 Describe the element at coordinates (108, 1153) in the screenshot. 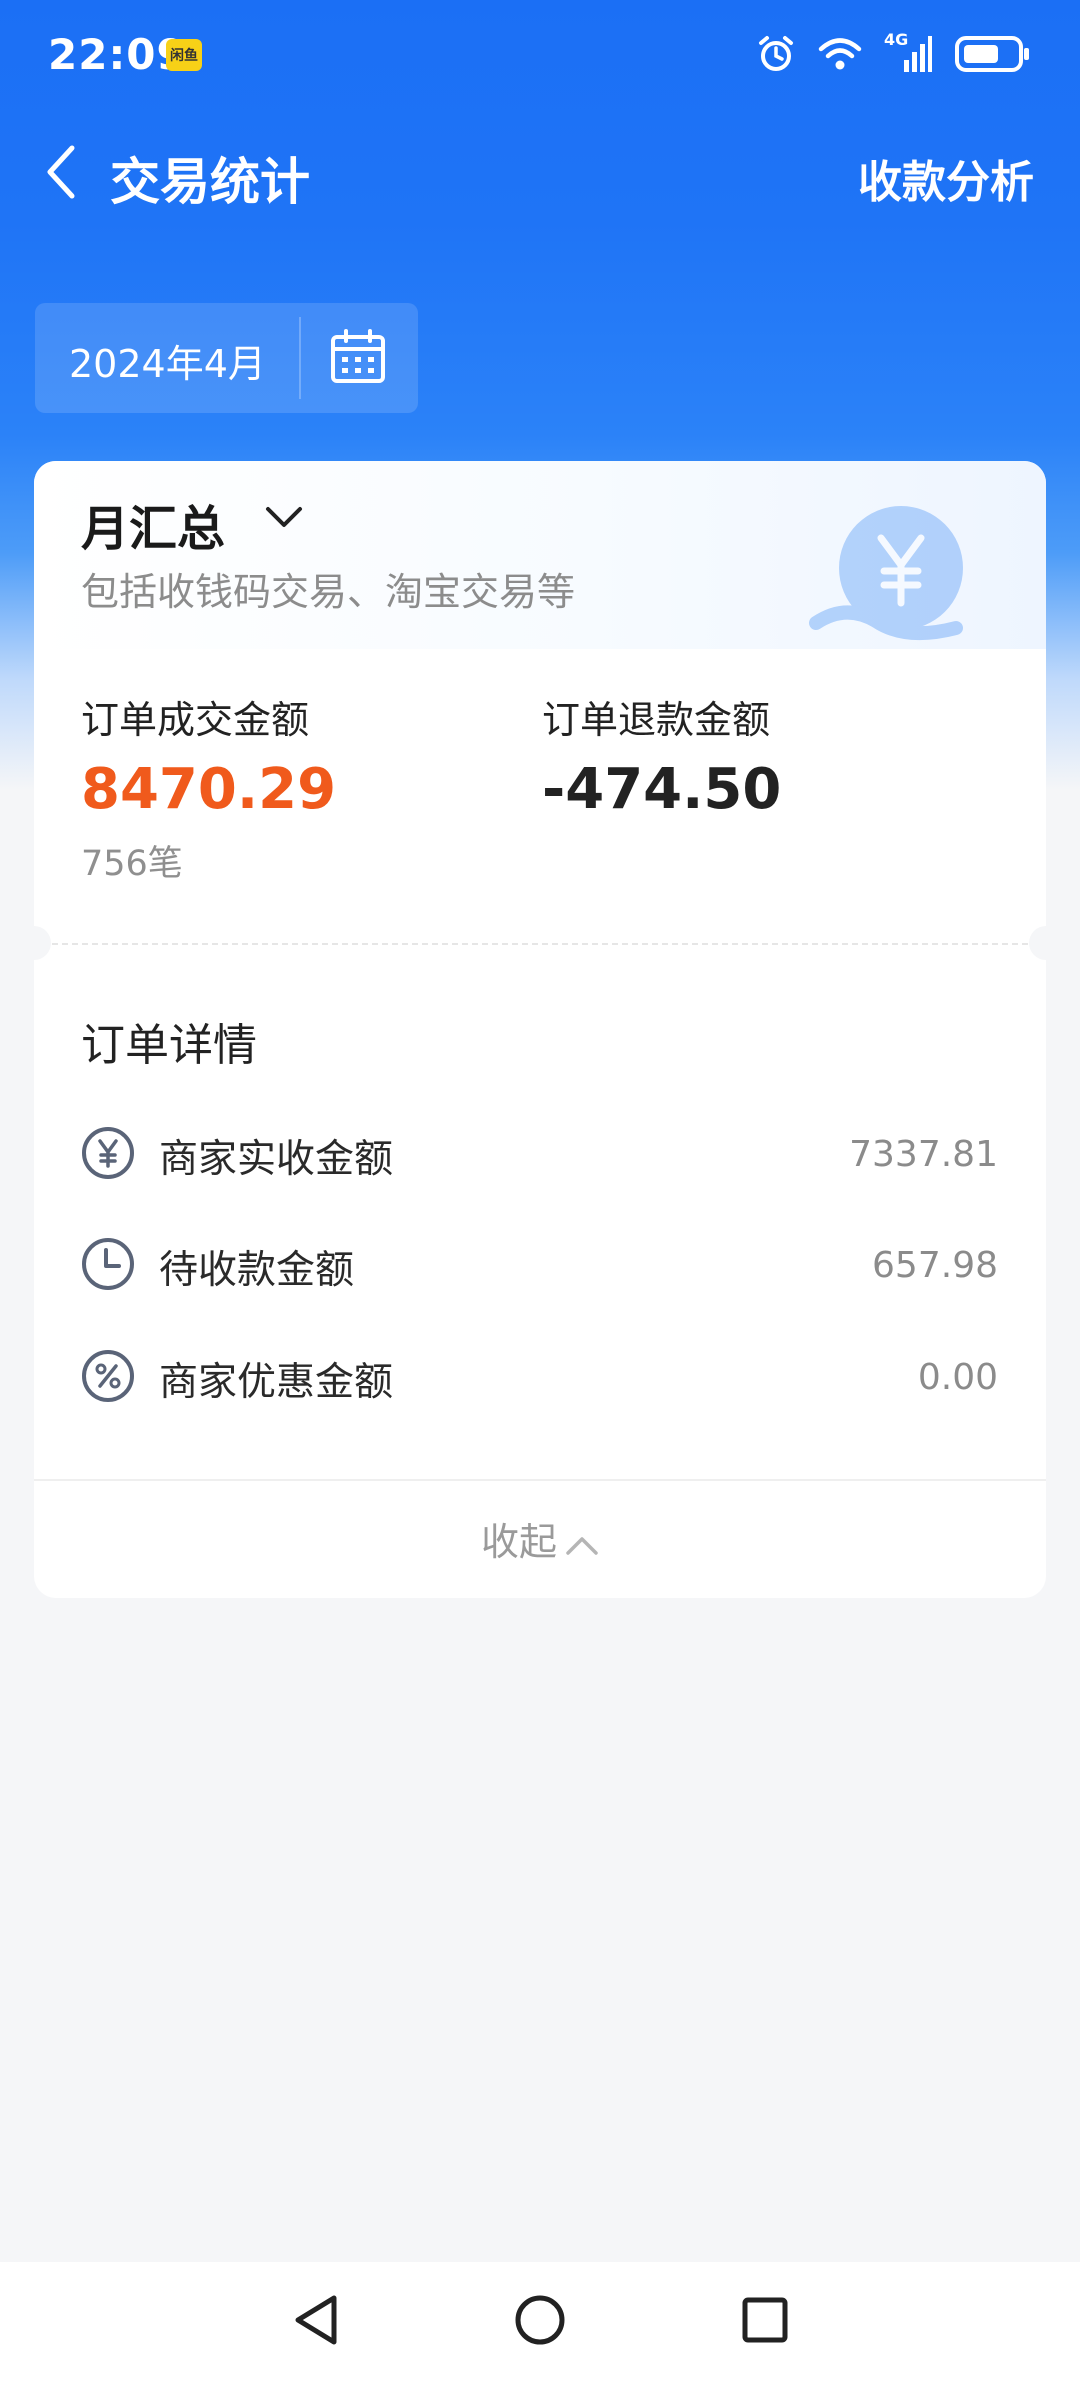

I see `yen-circle-icon` at that location.